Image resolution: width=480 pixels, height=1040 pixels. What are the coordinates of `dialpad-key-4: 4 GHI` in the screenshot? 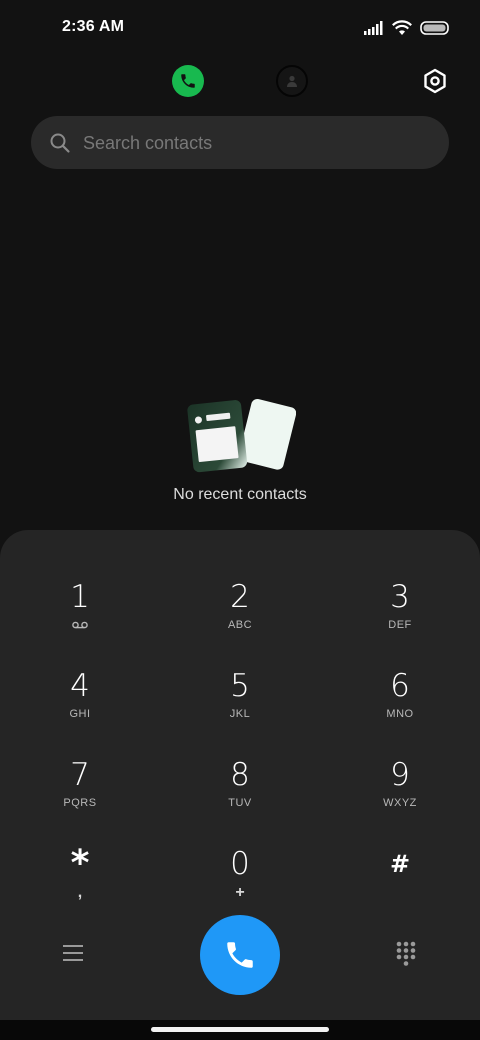 It's located at (80, 696).